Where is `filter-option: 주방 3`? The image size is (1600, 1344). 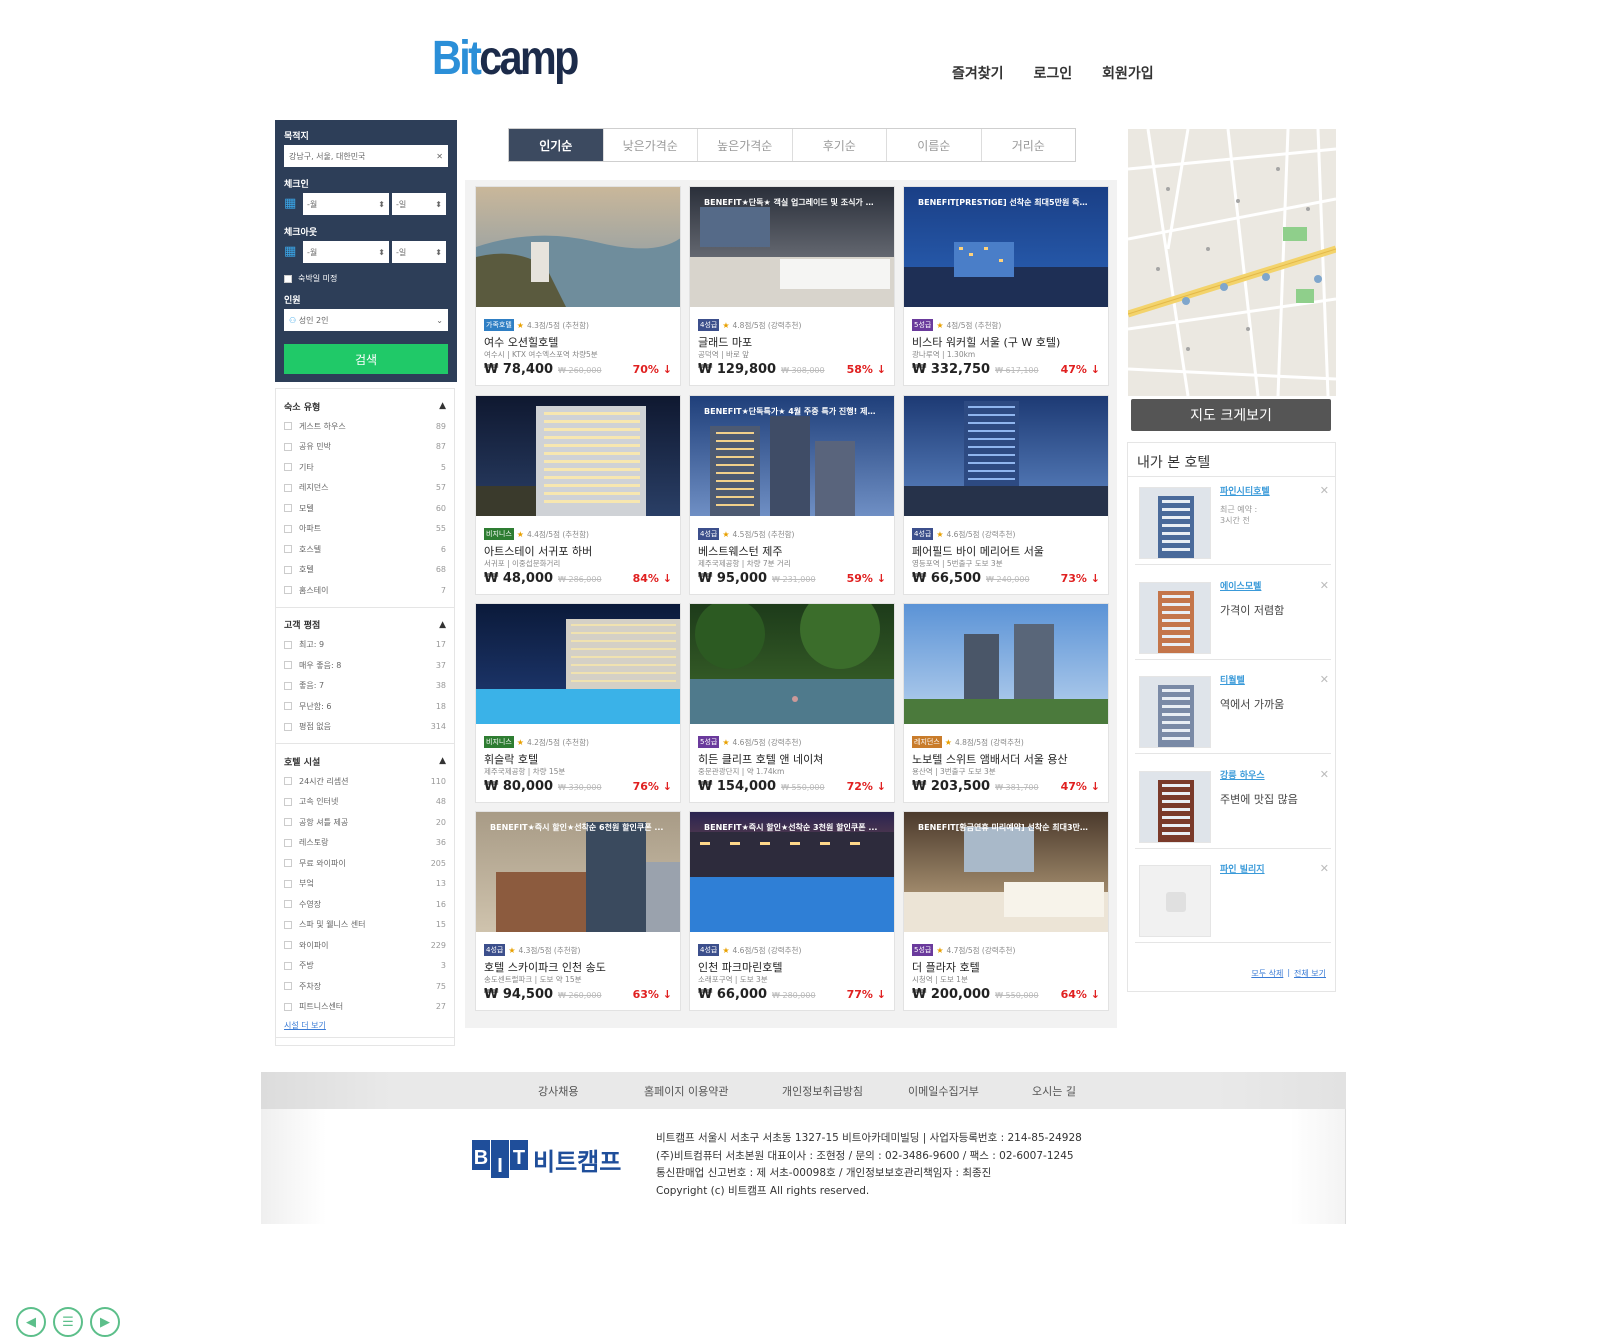 filter-option: 주방 3 is located at coordinates (365, 966).